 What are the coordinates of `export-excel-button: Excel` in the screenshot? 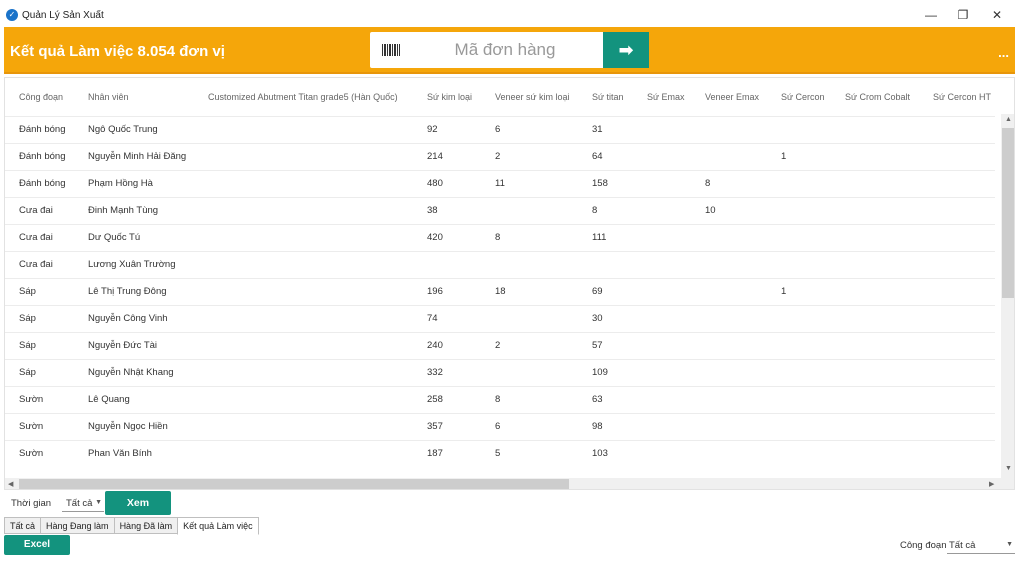 It's located at (37, 545).